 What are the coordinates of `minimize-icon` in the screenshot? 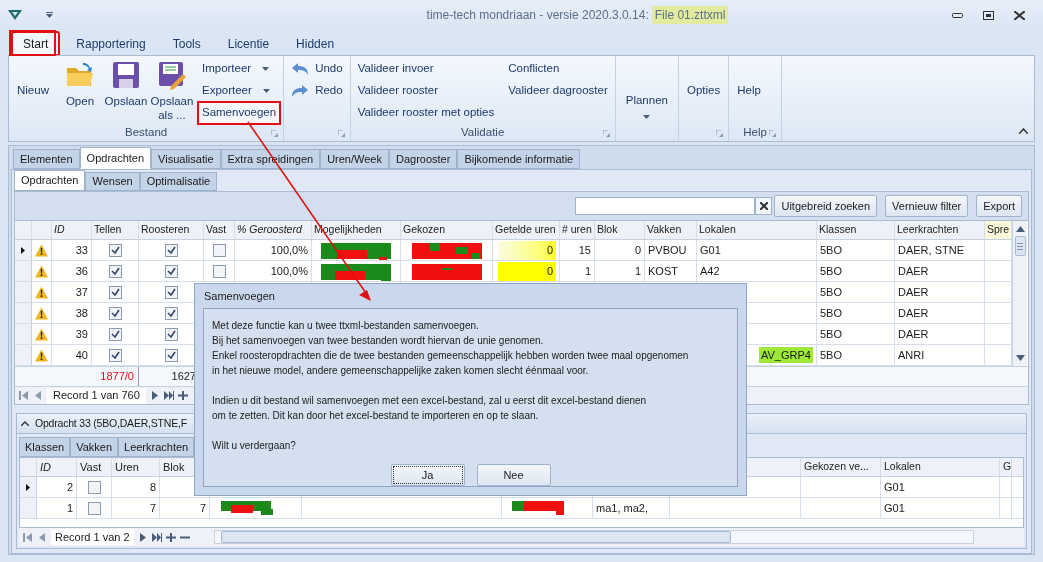 It's located at (957, 15).